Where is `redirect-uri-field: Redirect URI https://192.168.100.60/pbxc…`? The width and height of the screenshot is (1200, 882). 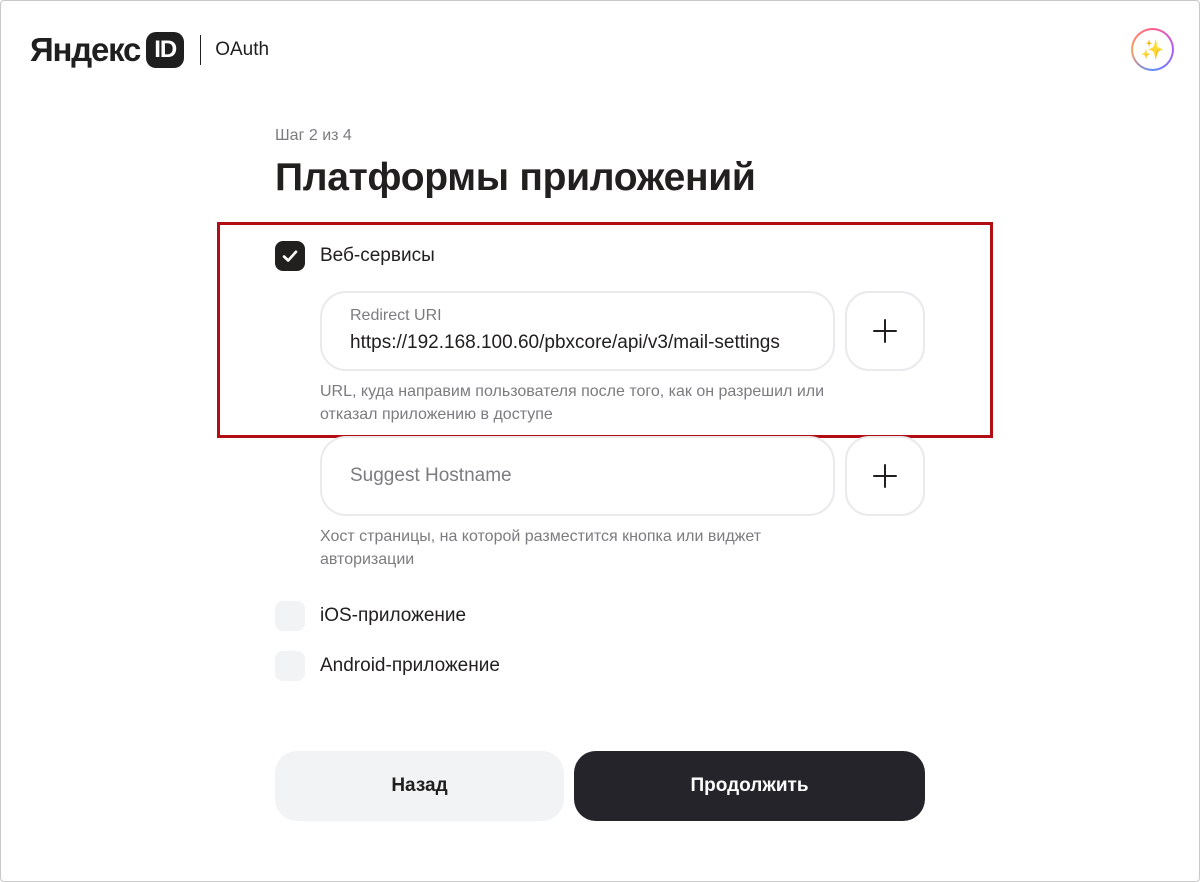
redirect-uri-field: Redirect URI https://192.168.100.60/pbxc… is located at coordinates (577, 331).